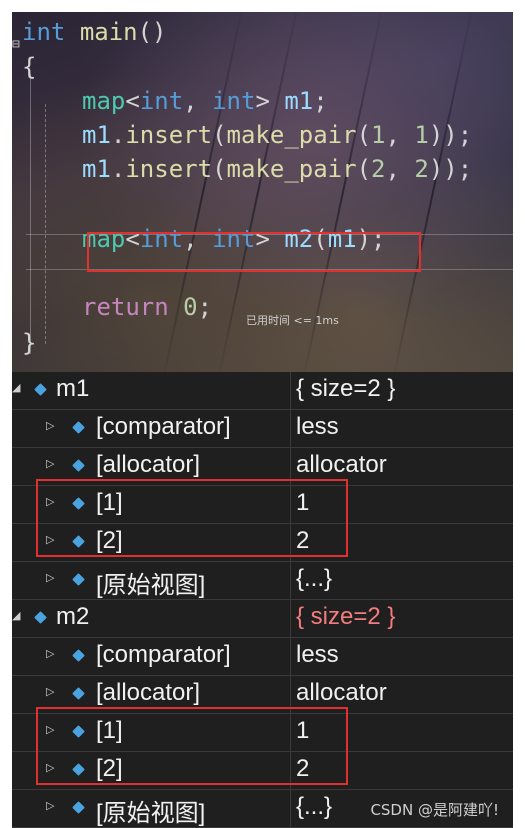 The width and height of the screenshot is (525, 828). Describe the element at coordinates (108, 32) in the screenshot. I see `function-name: main` at that location.